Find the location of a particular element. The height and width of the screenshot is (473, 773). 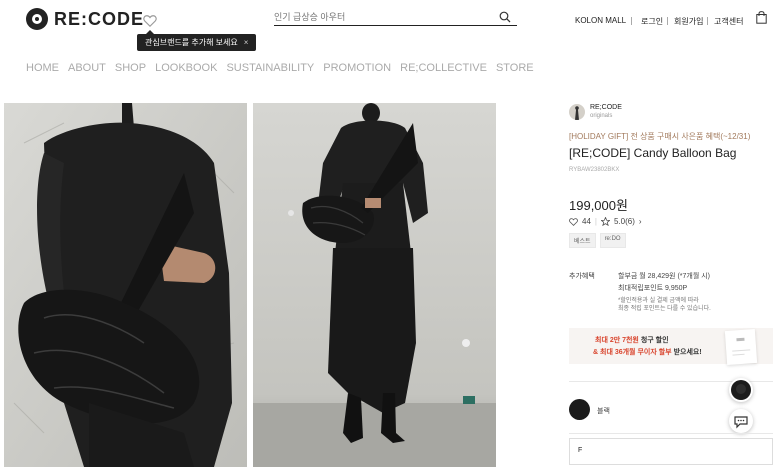

nav-promotion: PROMOTION is located at coordinates (357, 68).